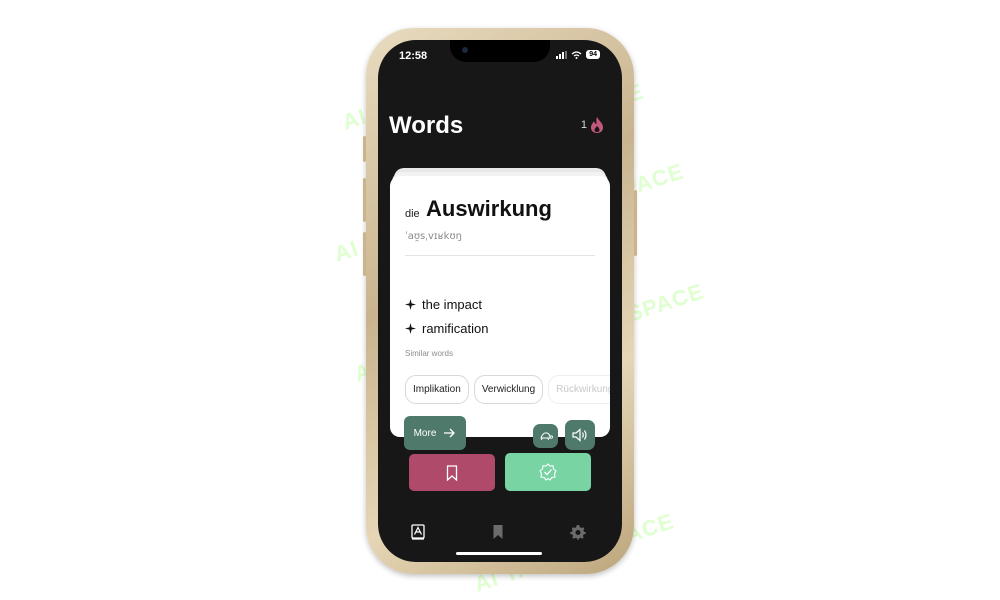 The width and height of the screenshot is (1000, 600). Describe the element at coordinates (562, 54) in the screenshot. I see `signal-icon` at that location.